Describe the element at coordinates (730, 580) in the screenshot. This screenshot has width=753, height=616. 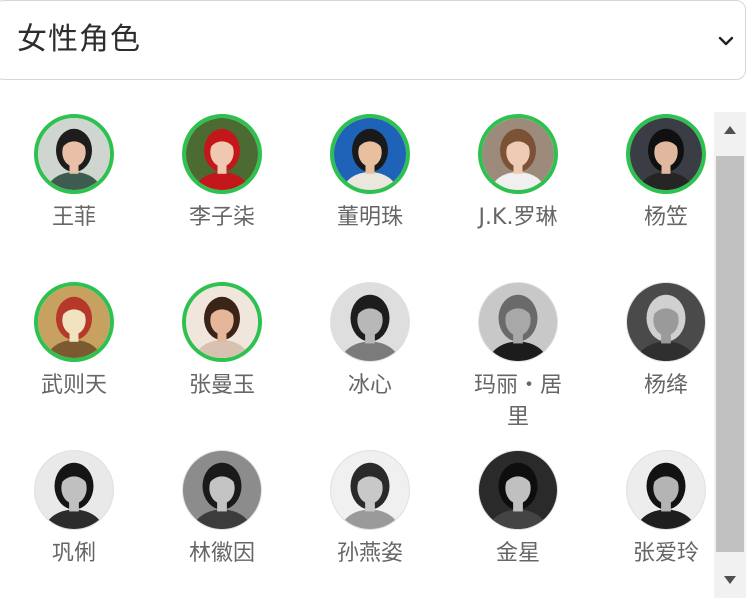
I see `arrow-down-icon` at that location.